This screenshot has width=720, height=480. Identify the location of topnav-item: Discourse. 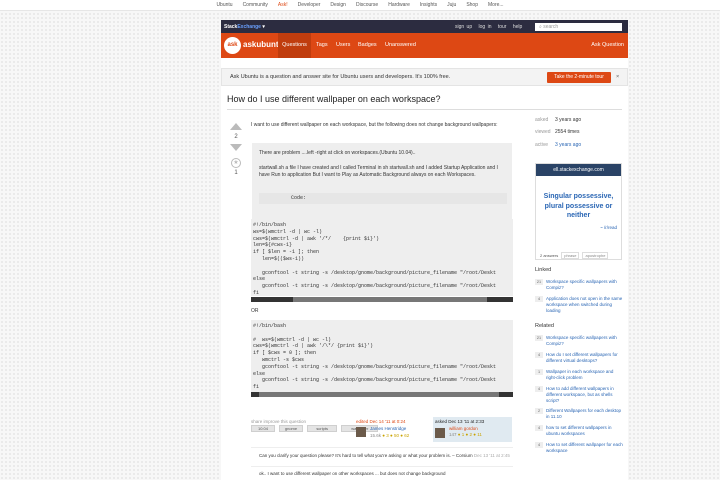
(367, 5).